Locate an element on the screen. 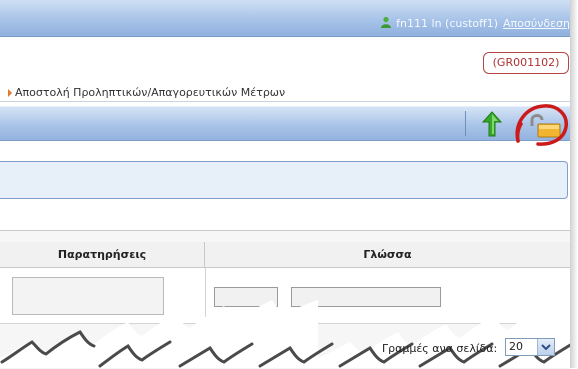 Image resolution: width=578 pixels, height=369 pixels. column-header-remarks: Παρατηρήσεις is located at coordinates (102, 255).